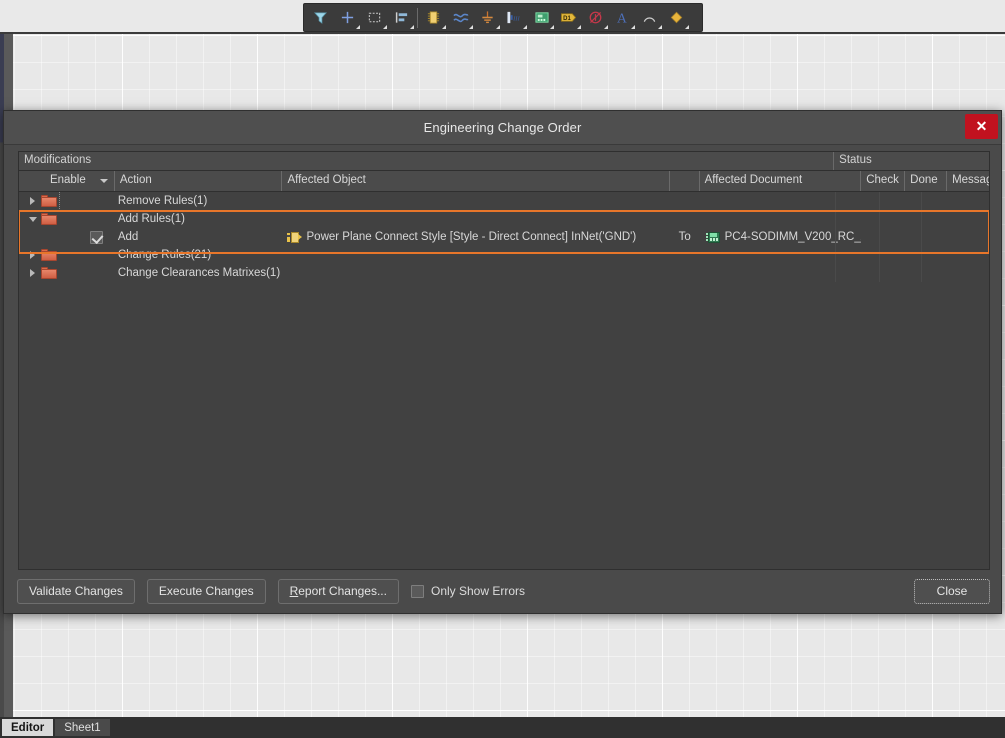 The image size is (1005, 738). Describe the element at coordinates (685, 181) in the screenshot. I see `column-header-to` at that location.